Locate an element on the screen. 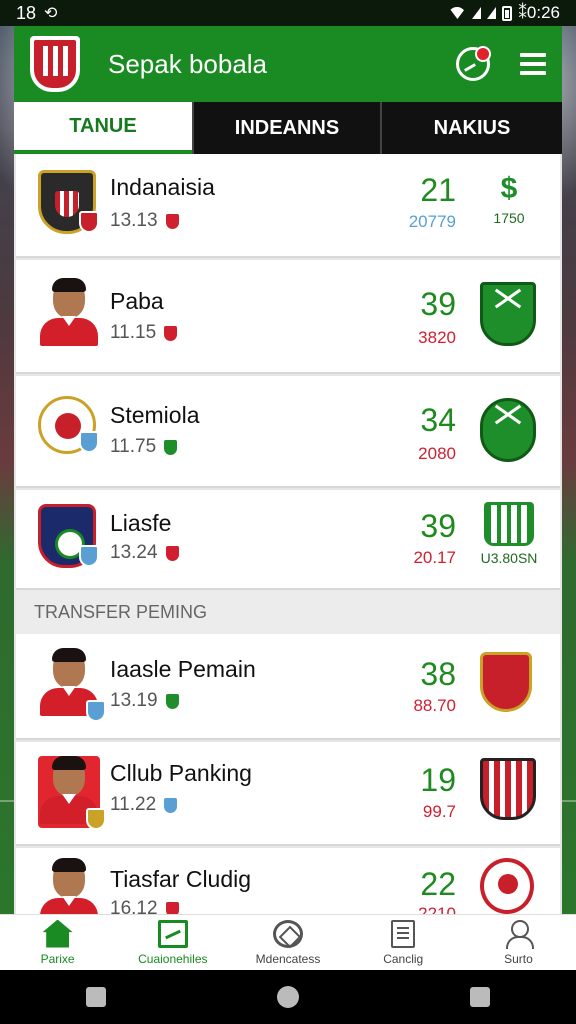 Image resolution: width=576 pixels, height=1024 pixels. item-score-sub: 20779 is located at coordinates (432, 221).